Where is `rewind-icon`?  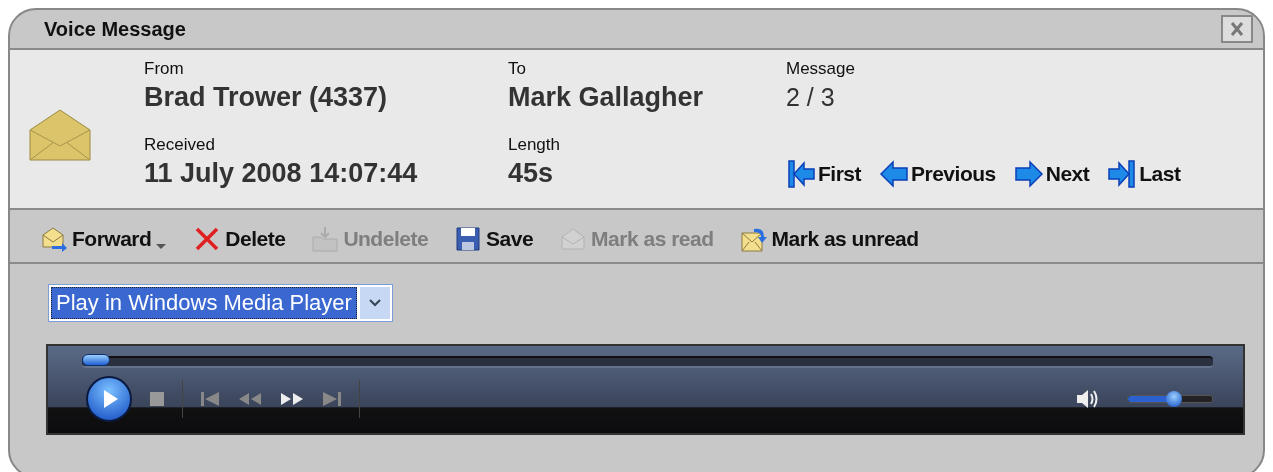 rewind-icon is located at coordinates (250, 399).